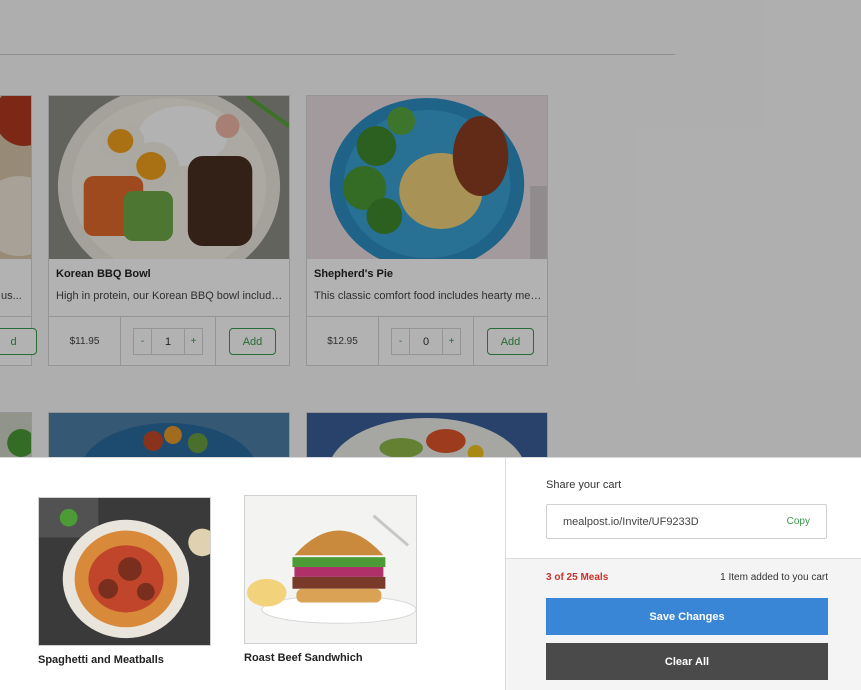 The width and height of the screenshot is (861, 690). What do you see at coordinates (774, 577) in the screenshot?
I see `added-note: 1 Item added to you cart` at bounding box center [774, 577].